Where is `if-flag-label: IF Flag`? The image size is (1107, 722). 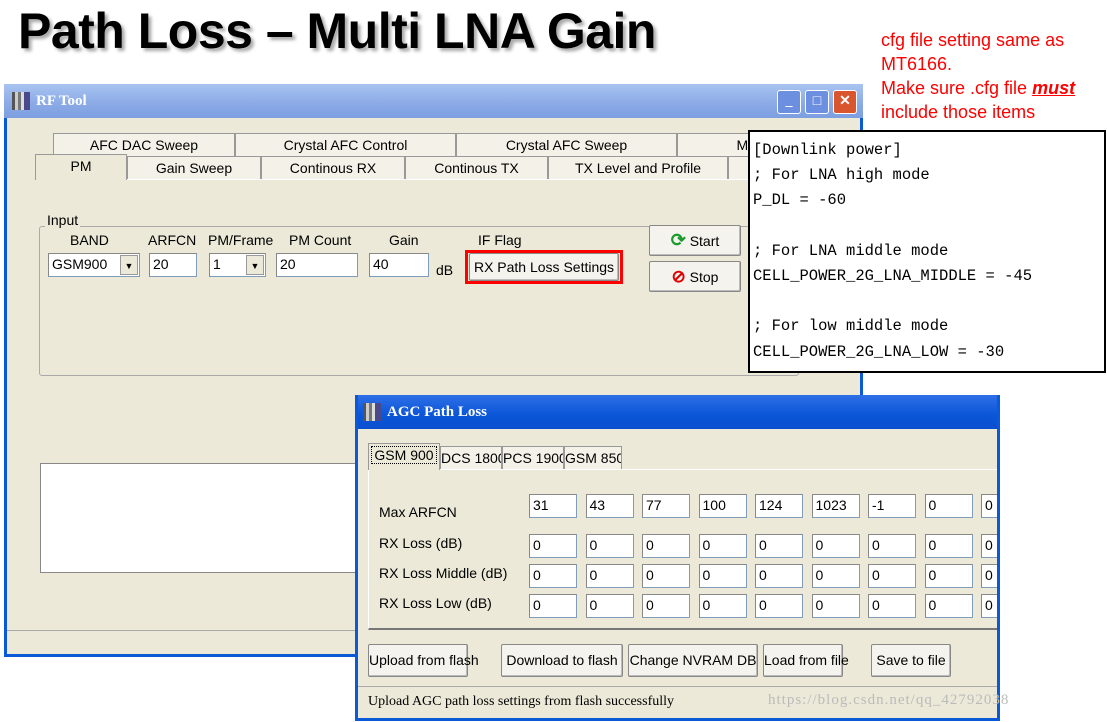 if-flag-label: IF Flag is located at coordinates (500, 240).